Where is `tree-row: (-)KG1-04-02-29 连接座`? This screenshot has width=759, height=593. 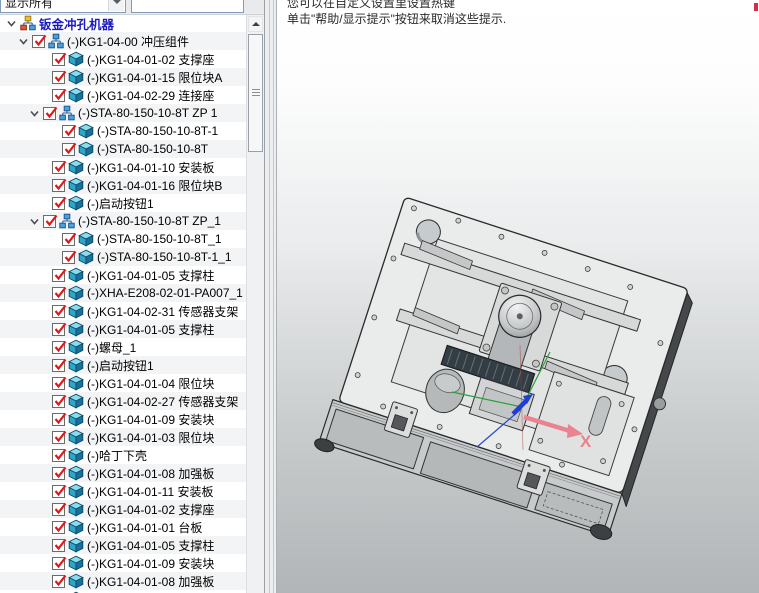 tree-row: (-)KG1-04-02-29 连接座 is located at coordinates (123, 95).